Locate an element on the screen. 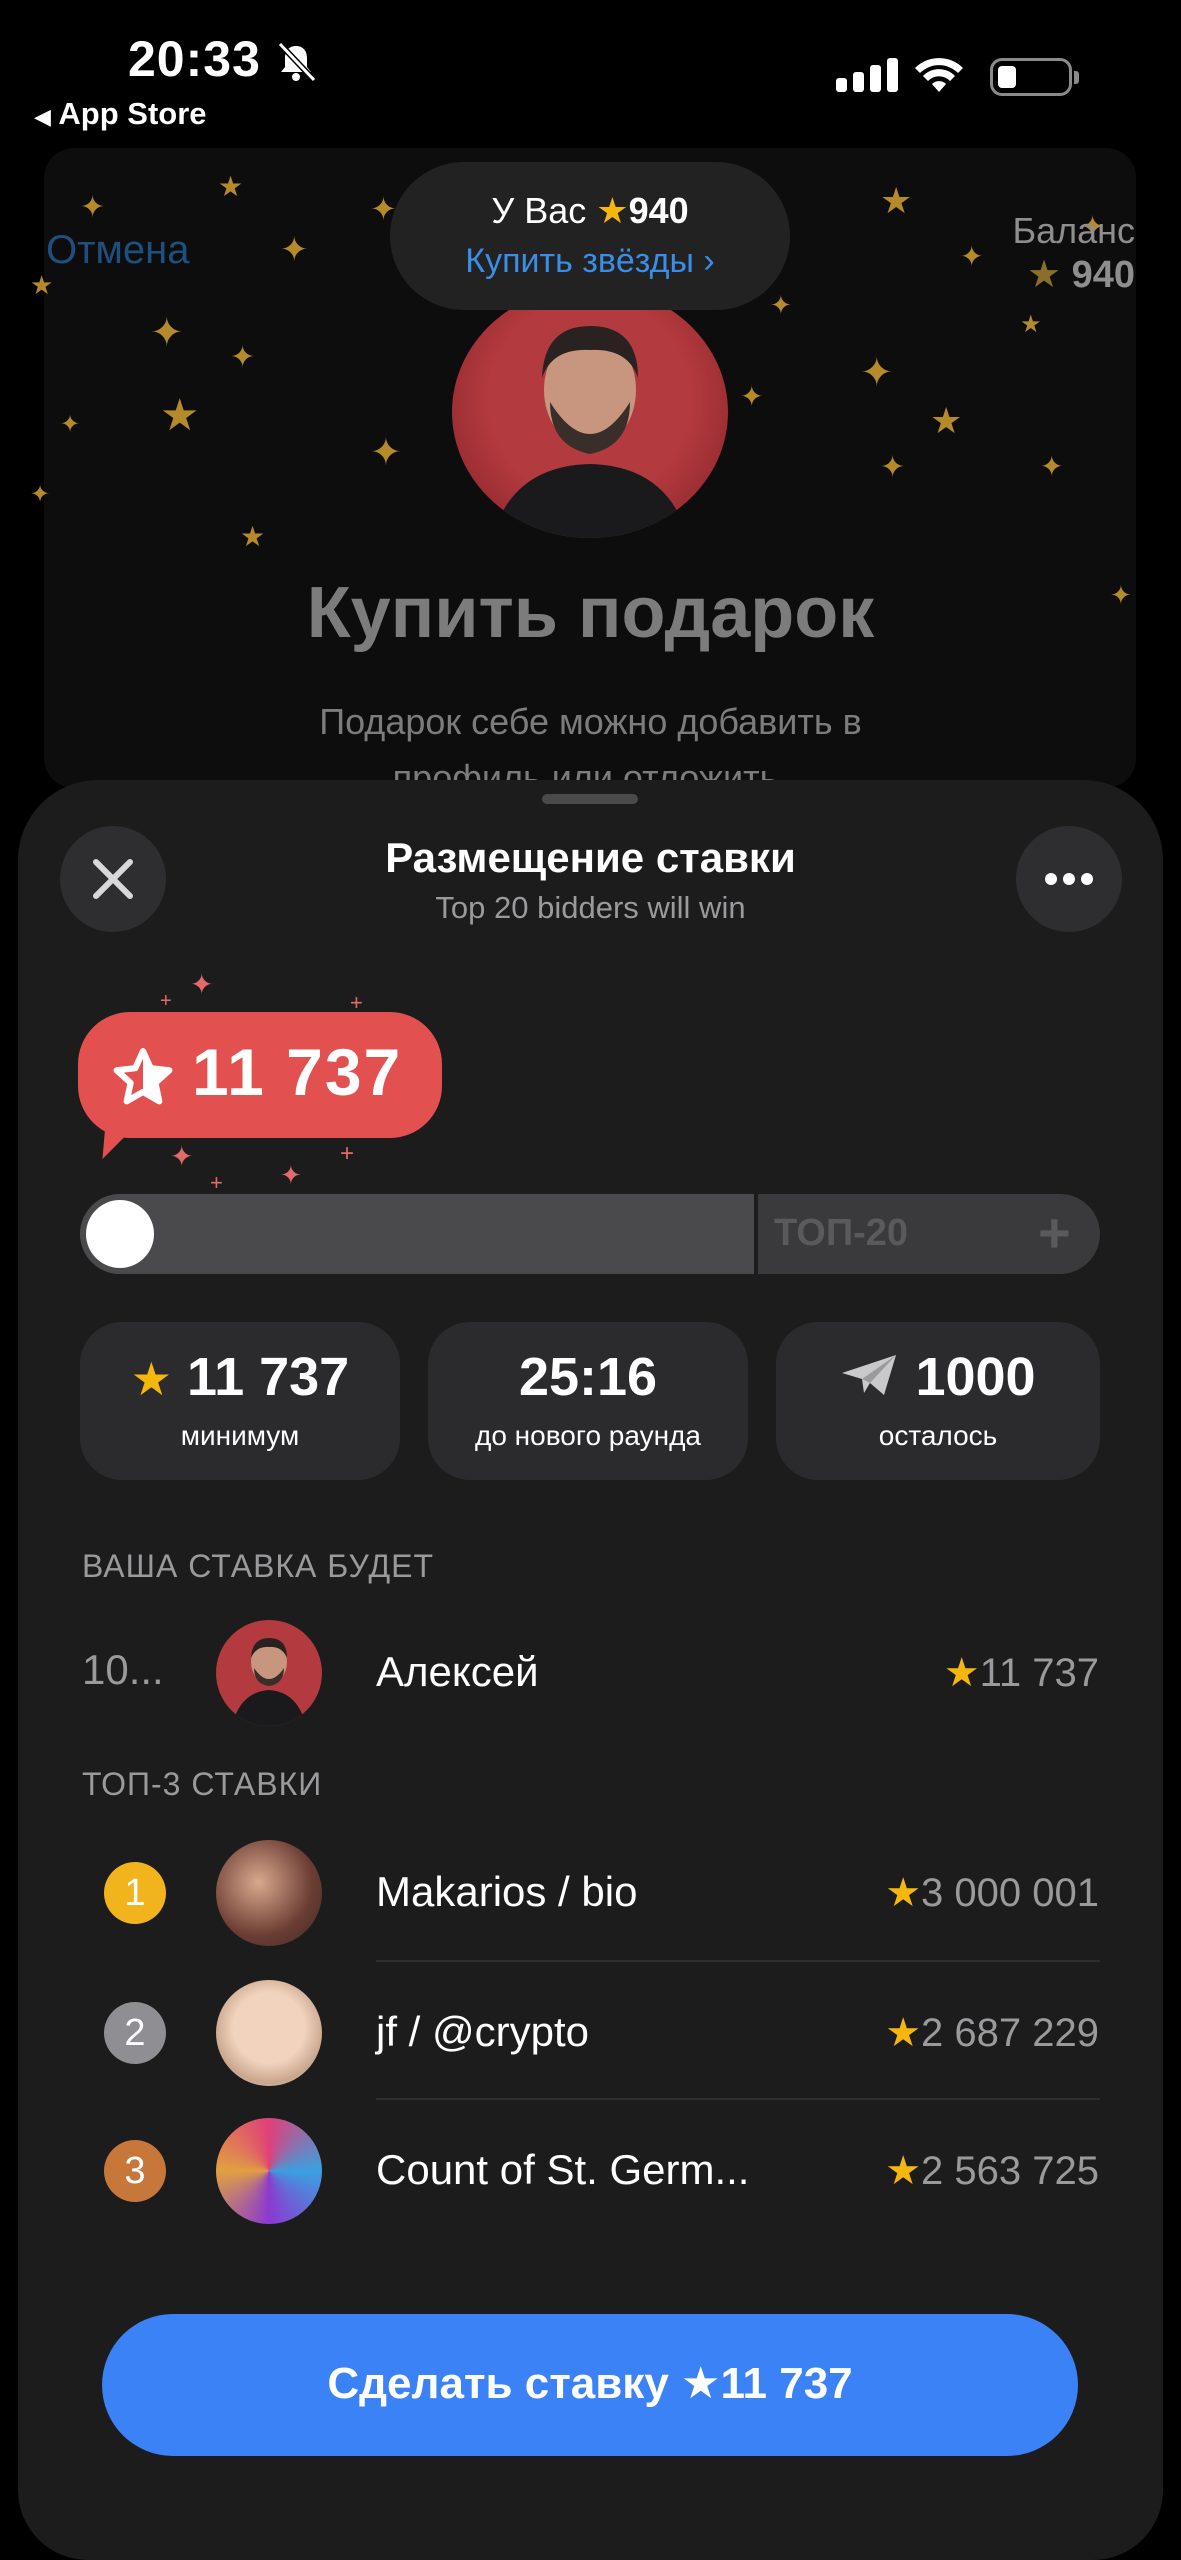 The image size is (1181, 2560). page-title: Купить подарок is located at coordinates (590, 613).